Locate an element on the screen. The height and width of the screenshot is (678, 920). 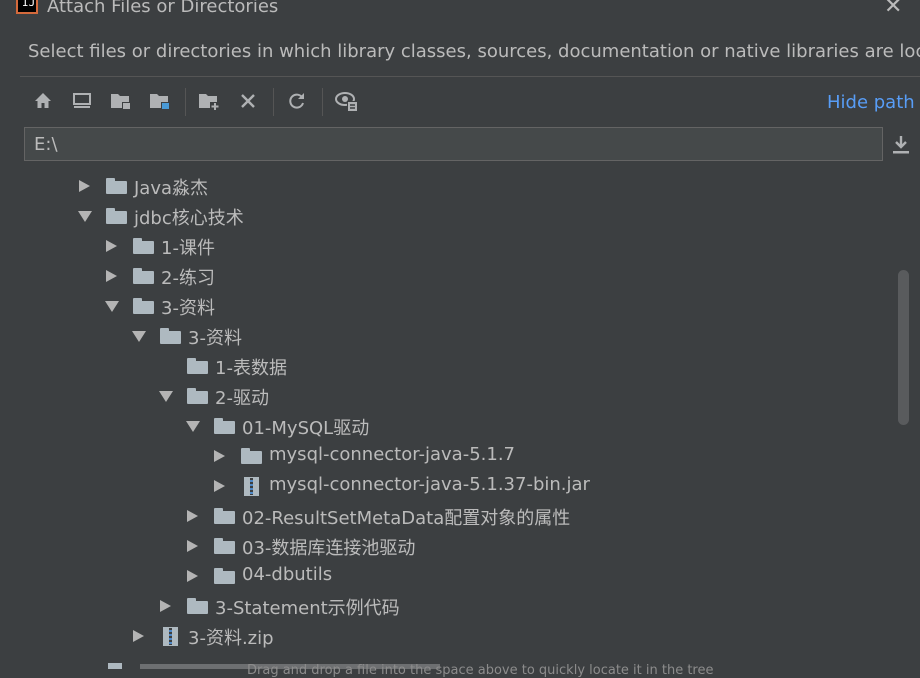
module-folder-icon is located at coordinates (160, 102).